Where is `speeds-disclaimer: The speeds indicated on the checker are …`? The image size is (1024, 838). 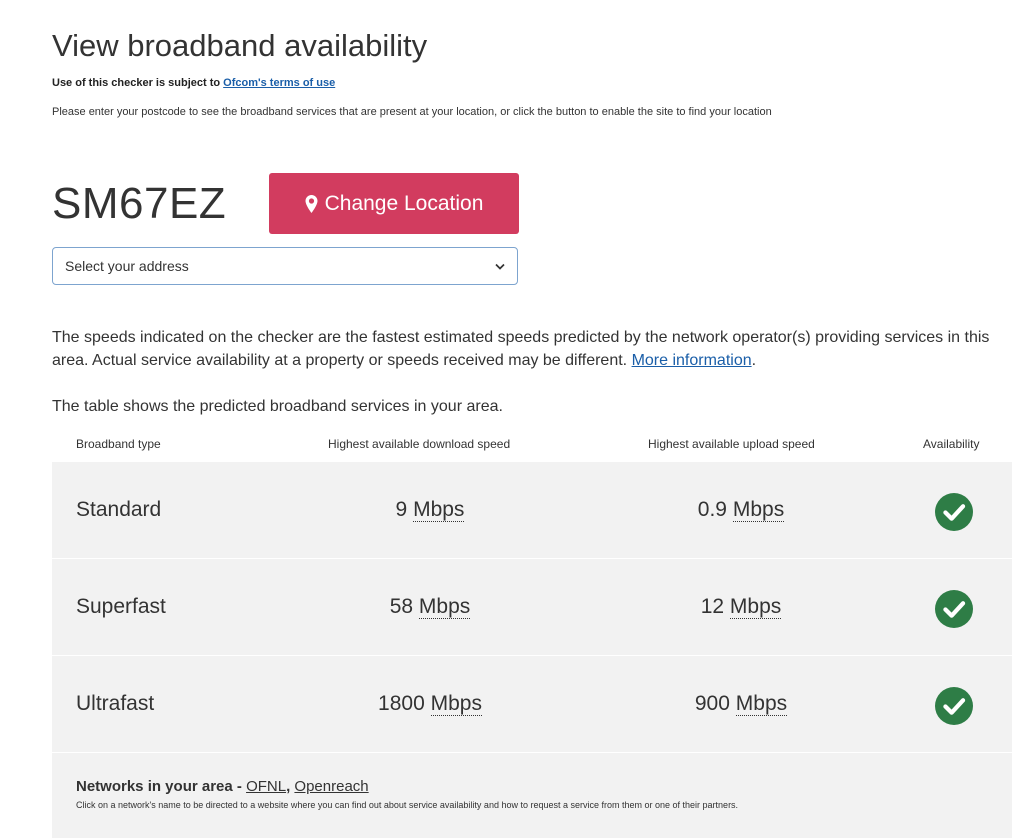 speeds-disclaimer: The speeds indicated on the checker are … is located at coordinates (532, 349).